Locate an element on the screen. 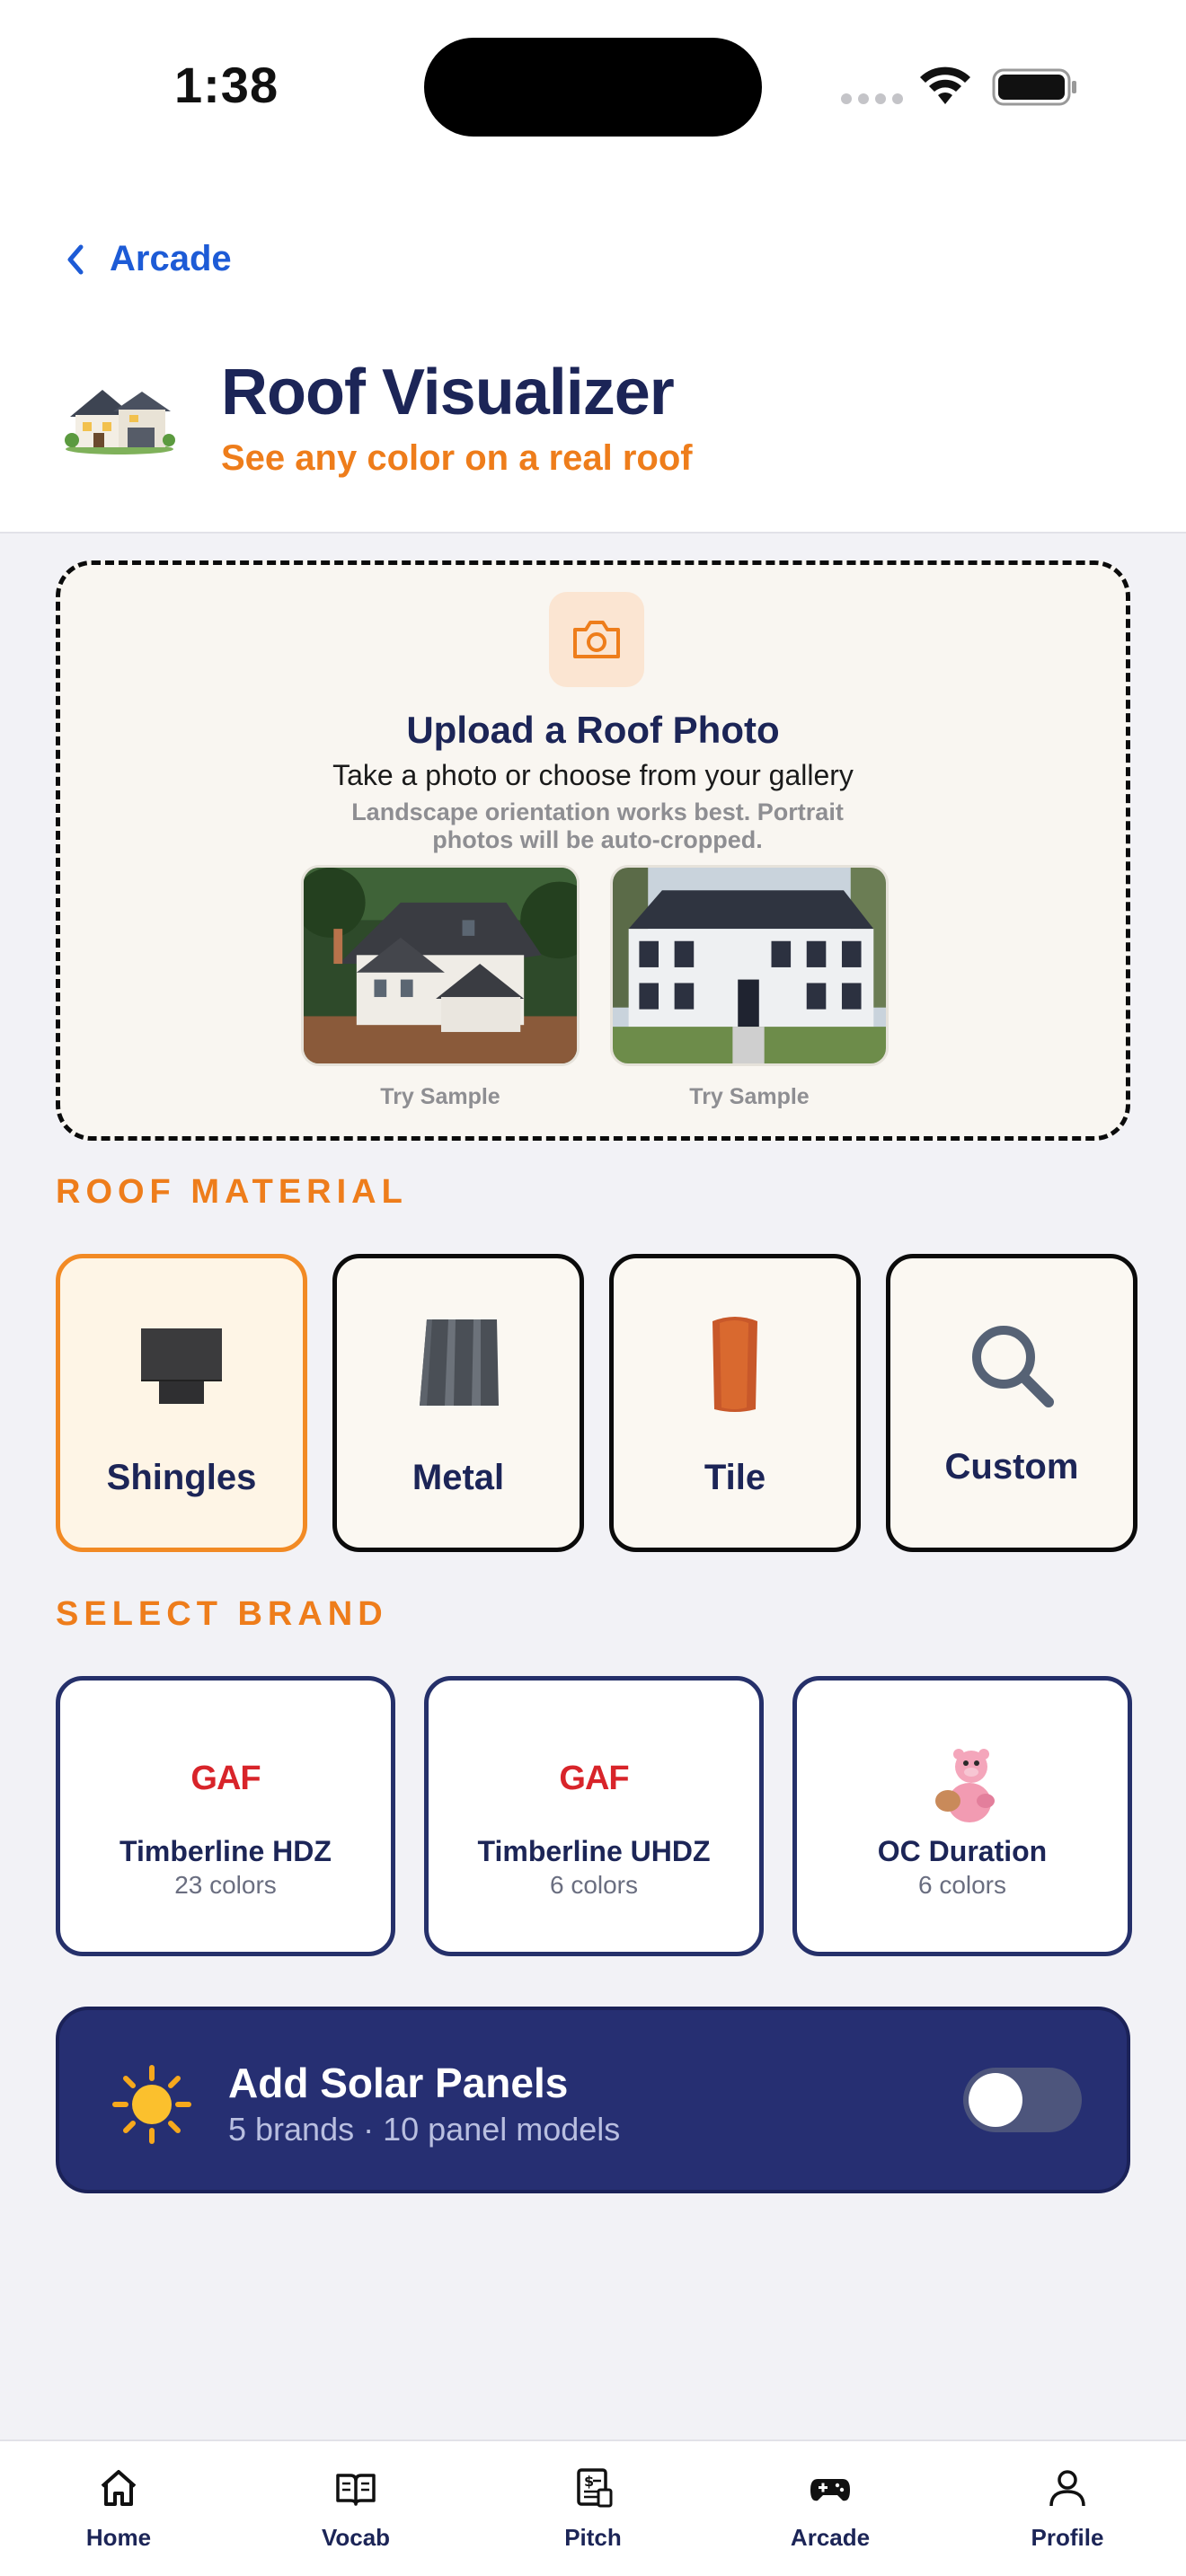 The height and width of the screenshot is (2576, 1186). person-icon is located at coordinates (1067, 2488).